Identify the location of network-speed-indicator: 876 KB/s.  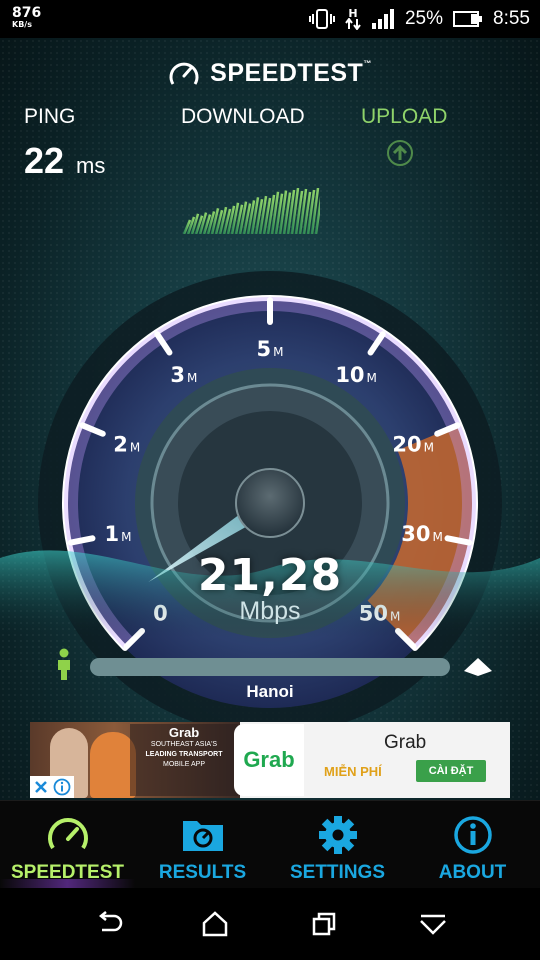
(26, 17).